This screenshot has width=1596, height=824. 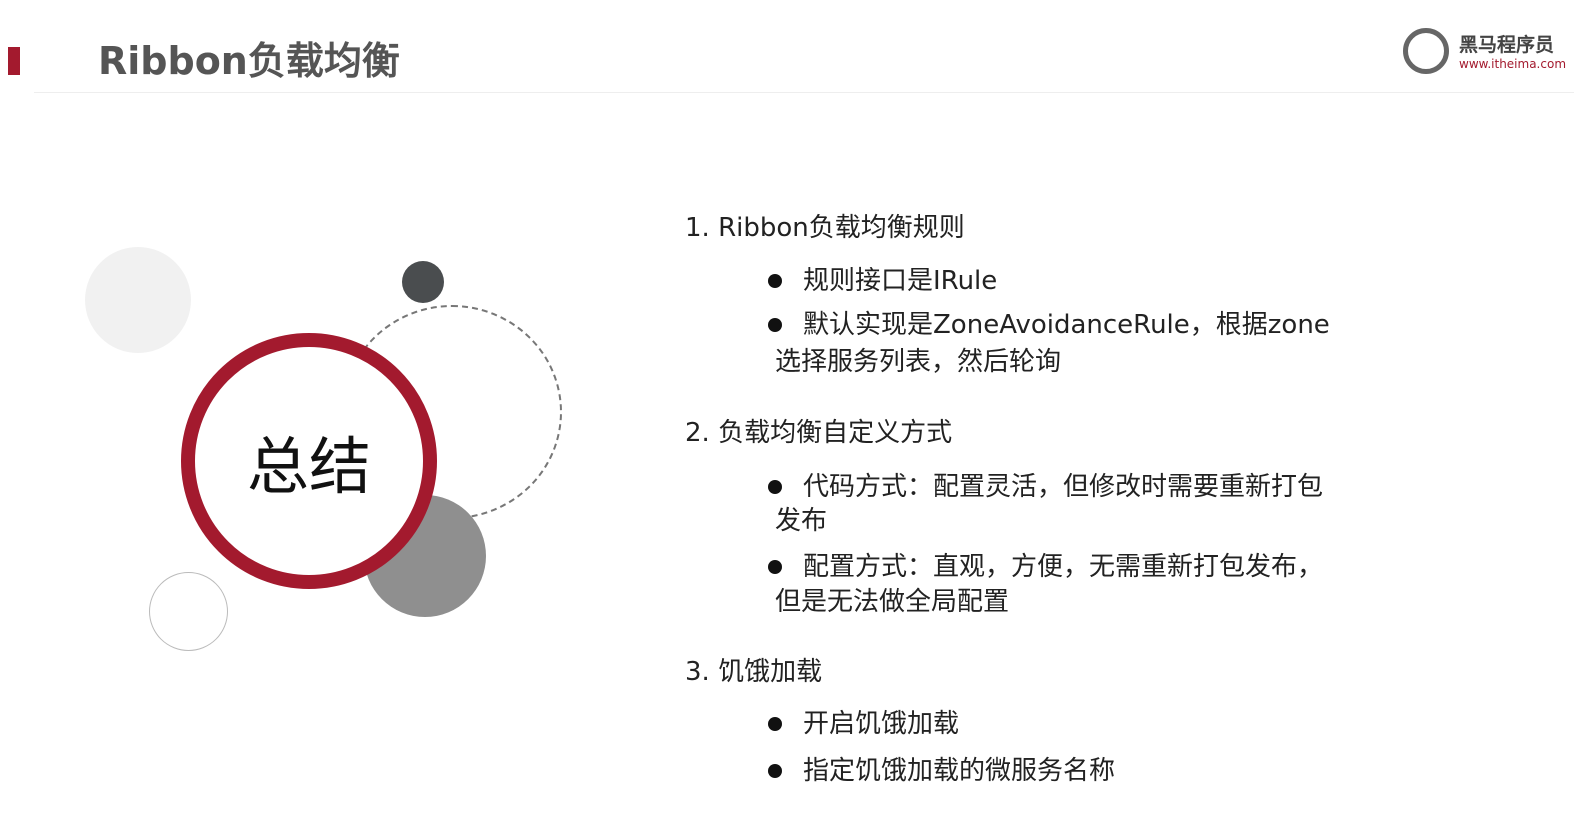 I want to click on bullet-text: 默认实现是ZoneAvoidanceRule，根据zone, so click(x=1066, y=325).